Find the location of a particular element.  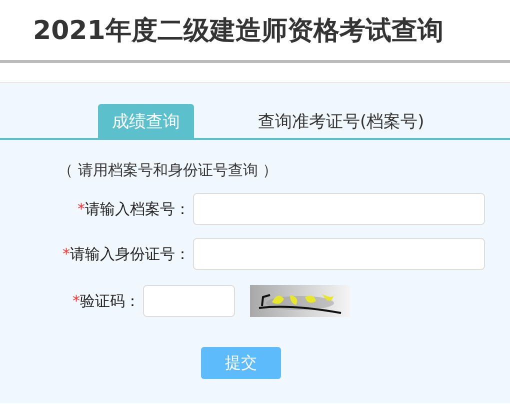

tab: 查询准考证号(档案号) is located at coordinates (341, 121).